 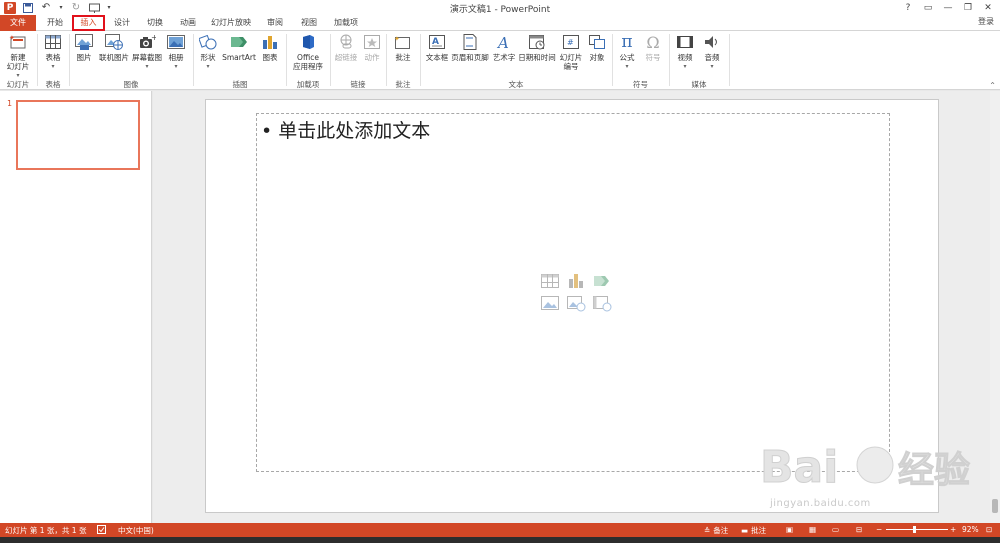 I want to click on tab-insert: 插入, so click(x=88, y=23).